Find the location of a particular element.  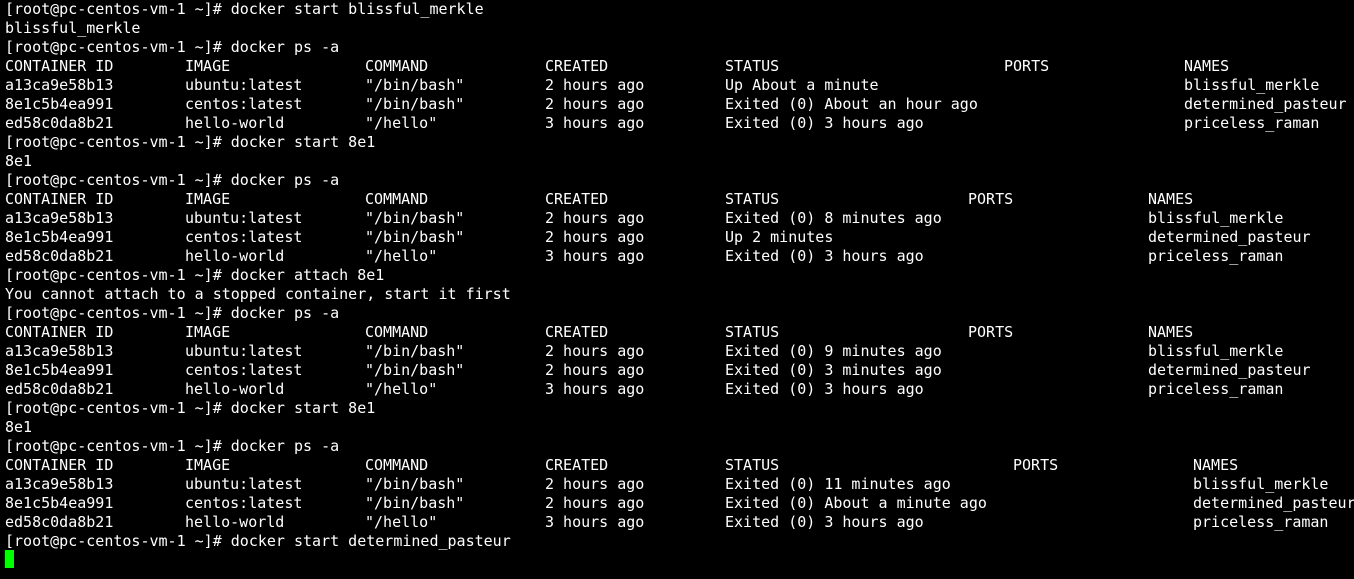

cell-status: Exited (0) 11 minutes ago is located at coordinates (838, 484).